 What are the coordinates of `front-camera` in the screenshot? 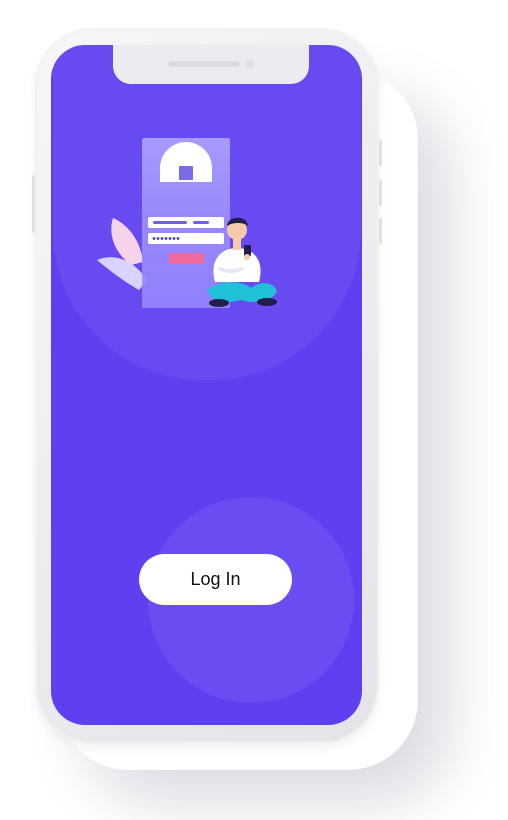 It's located at (250, 64).